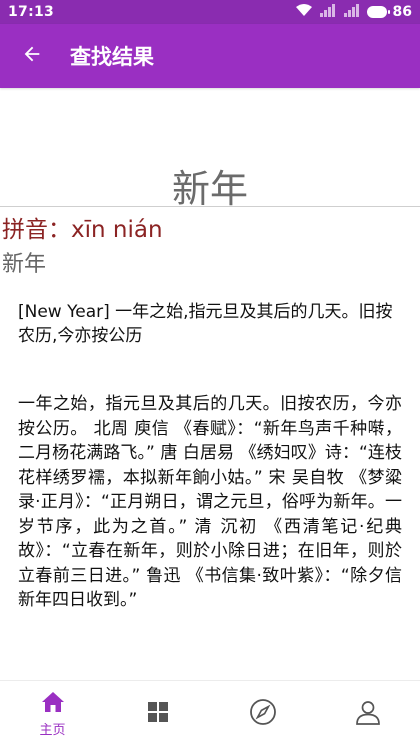 The height and width of the screenshot is (747, 420). I want to click on home-icon, so click(53, 704).